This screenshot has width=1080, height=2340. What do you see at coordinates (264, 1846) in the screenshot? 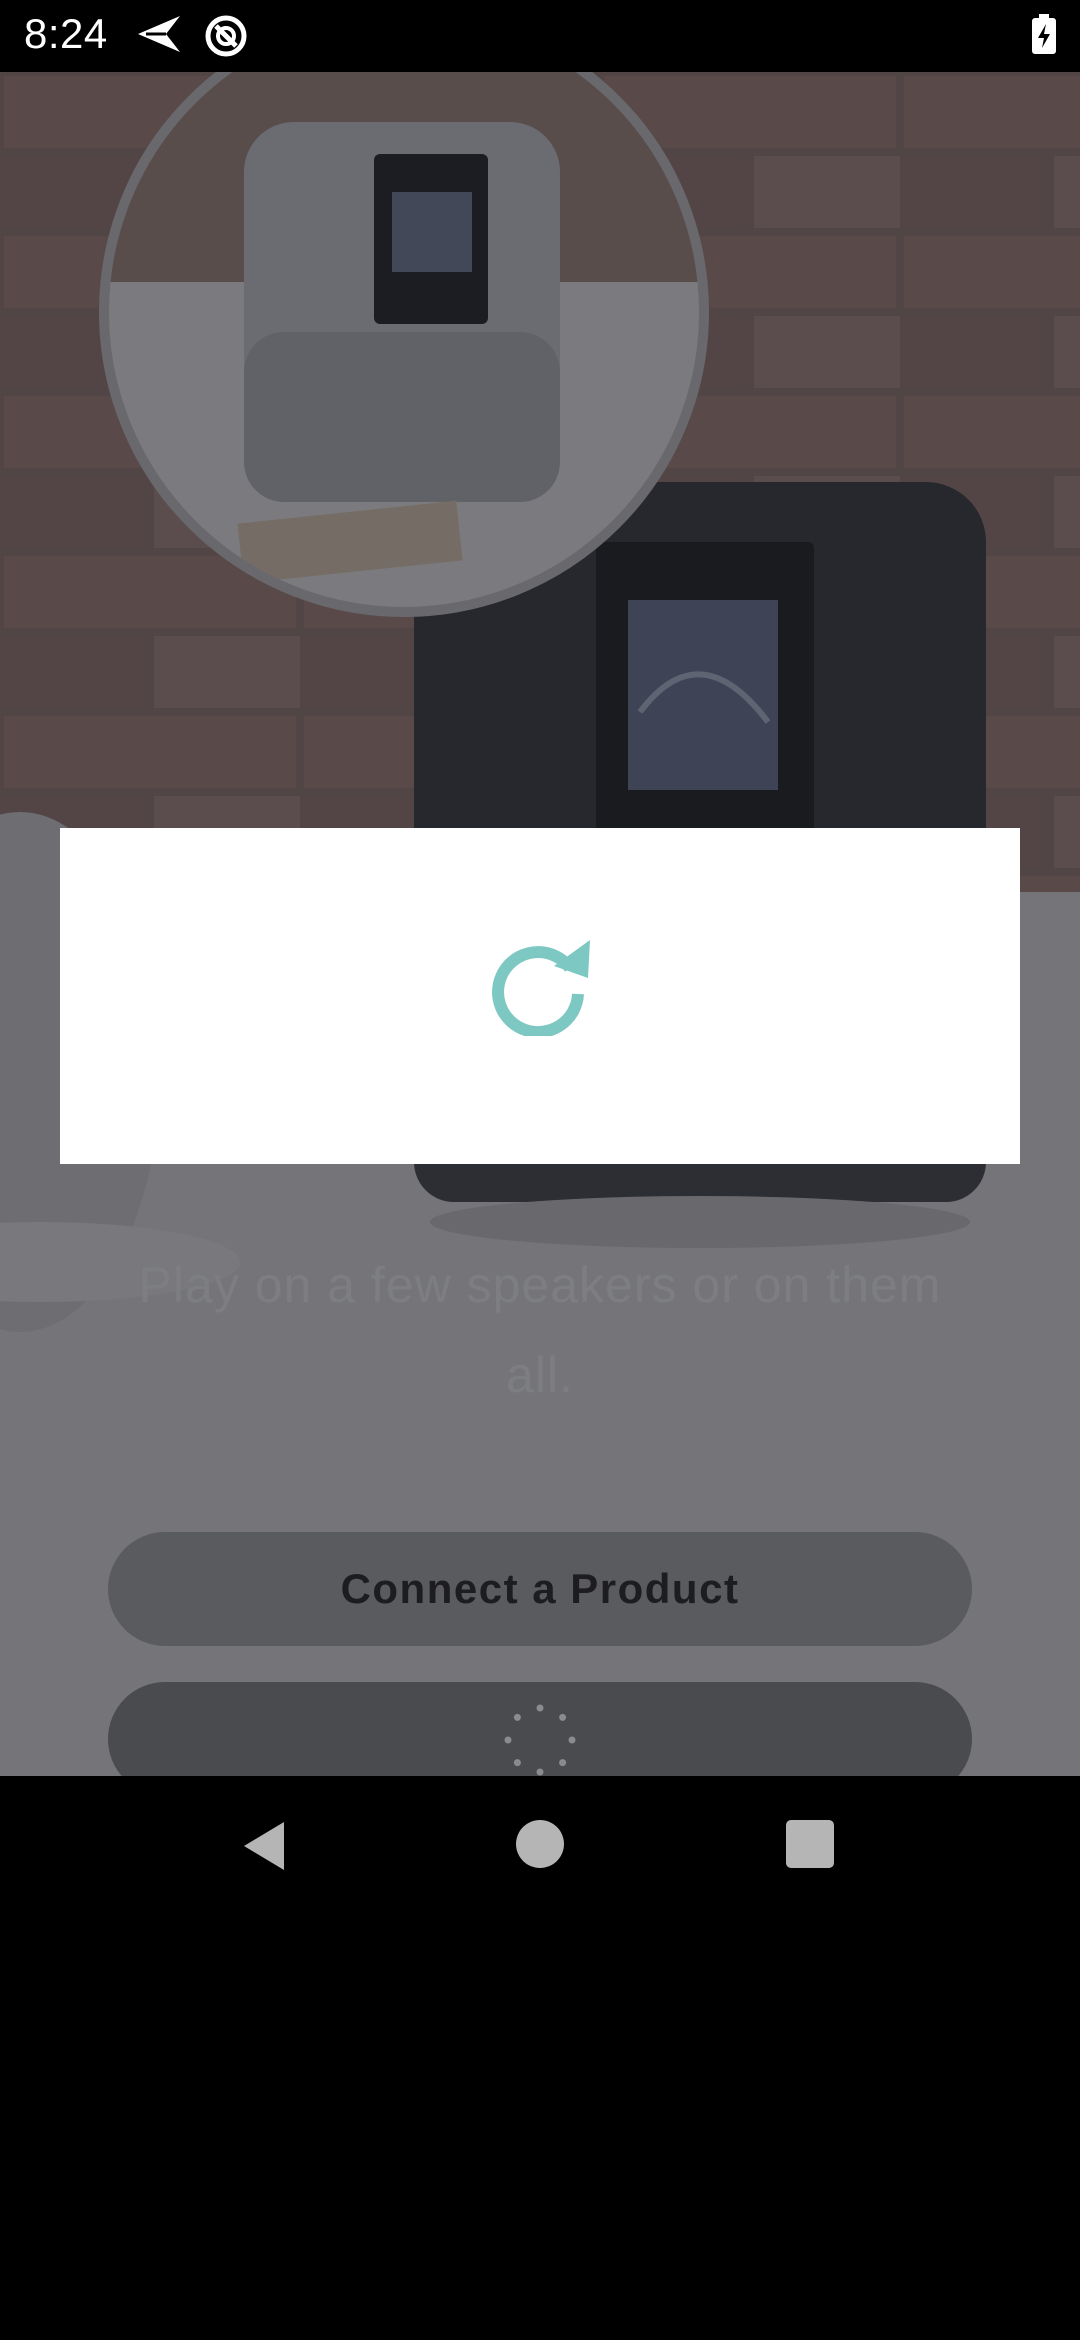
I see `back-icon` at bounding box center [264, 1846].